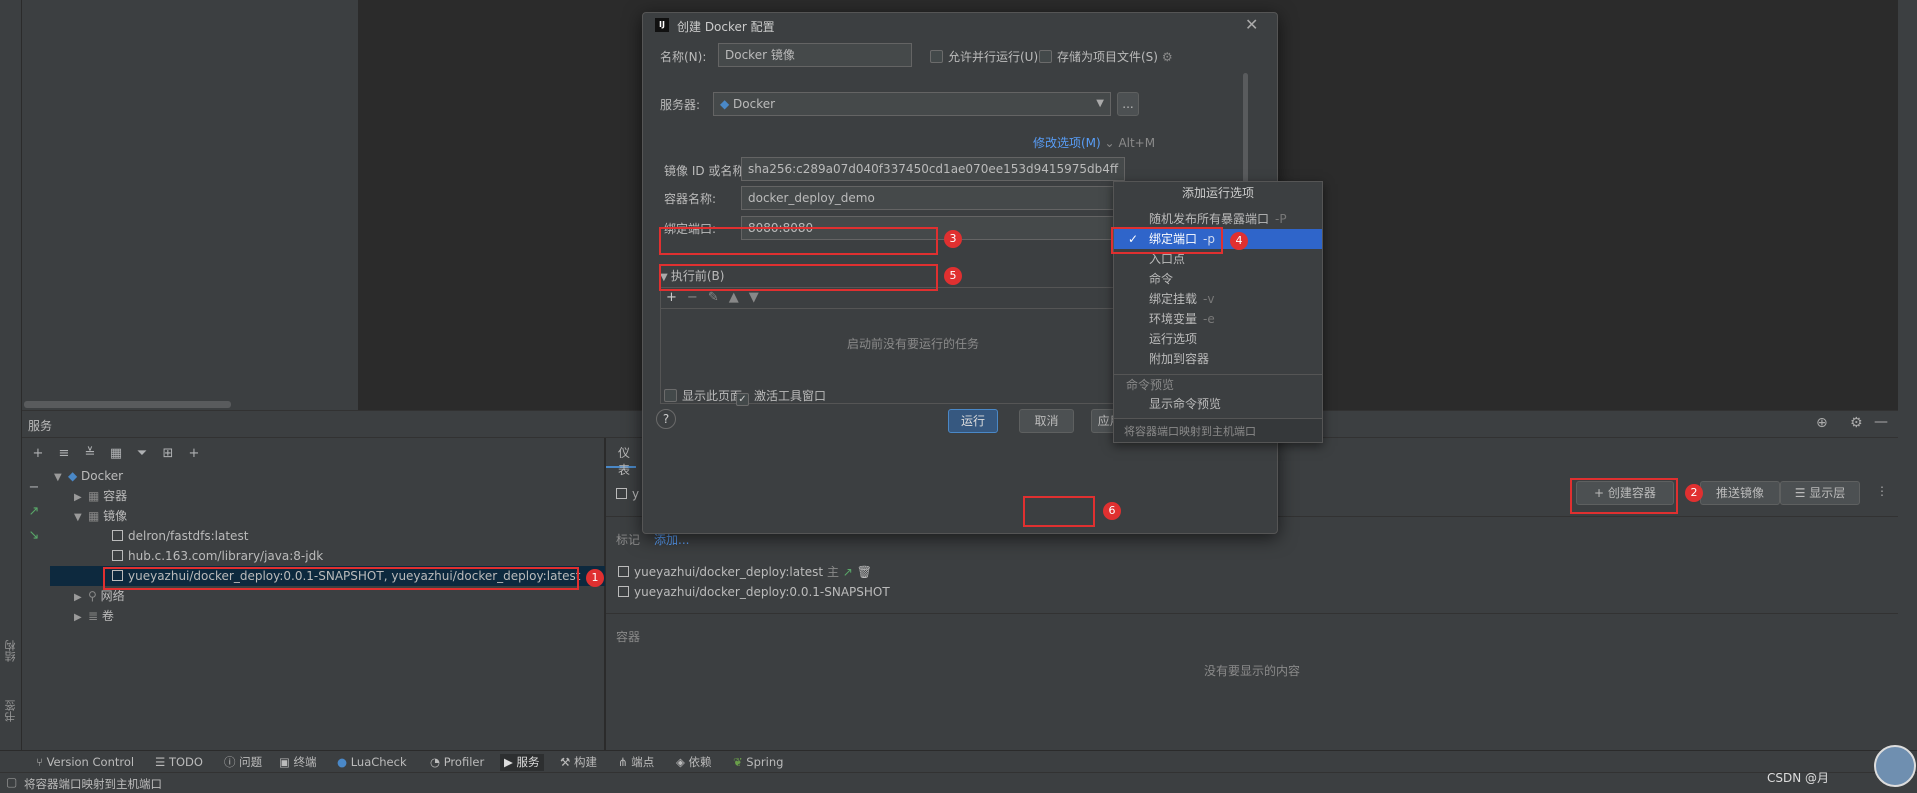 Image resolution: width=1917 pixels, height=793 pixels. Describe the element at coordinates (623, 571) in the screenshot. I see `tag-icon` at that location.